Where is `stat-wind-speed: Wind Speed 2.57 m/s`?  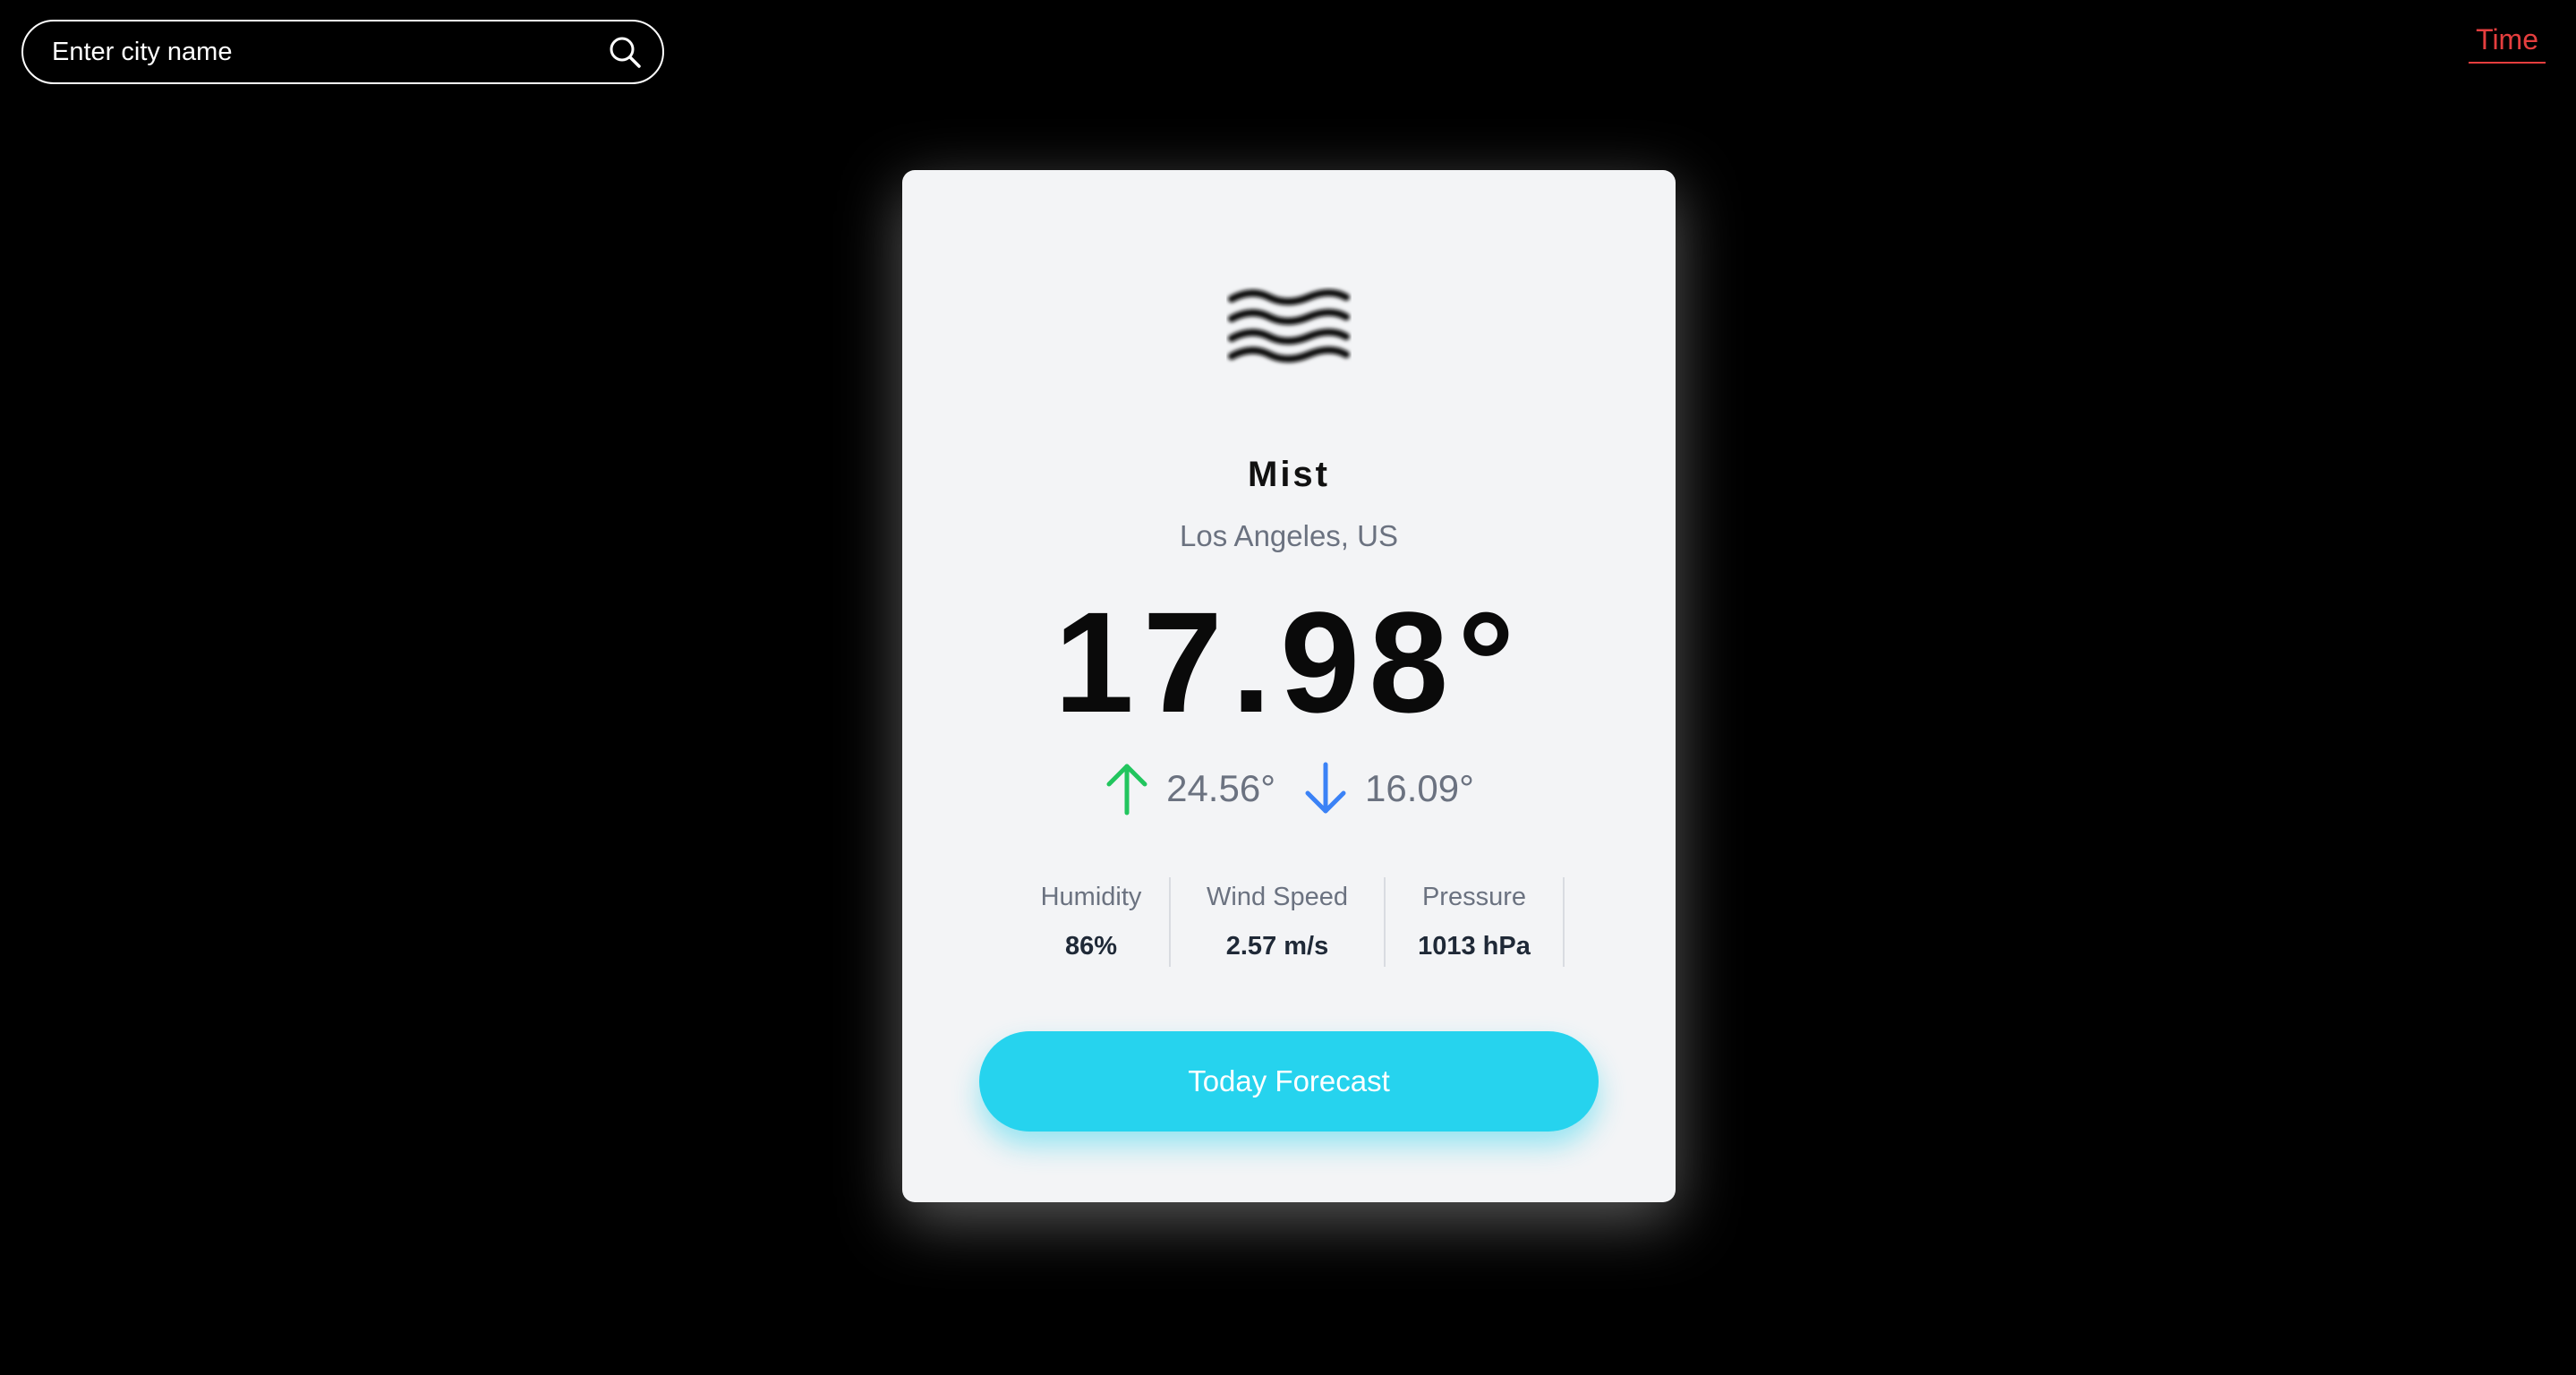 stat-wind-speed: Wind Speed 2.57 m/s is located at coordinates (1278, 922).